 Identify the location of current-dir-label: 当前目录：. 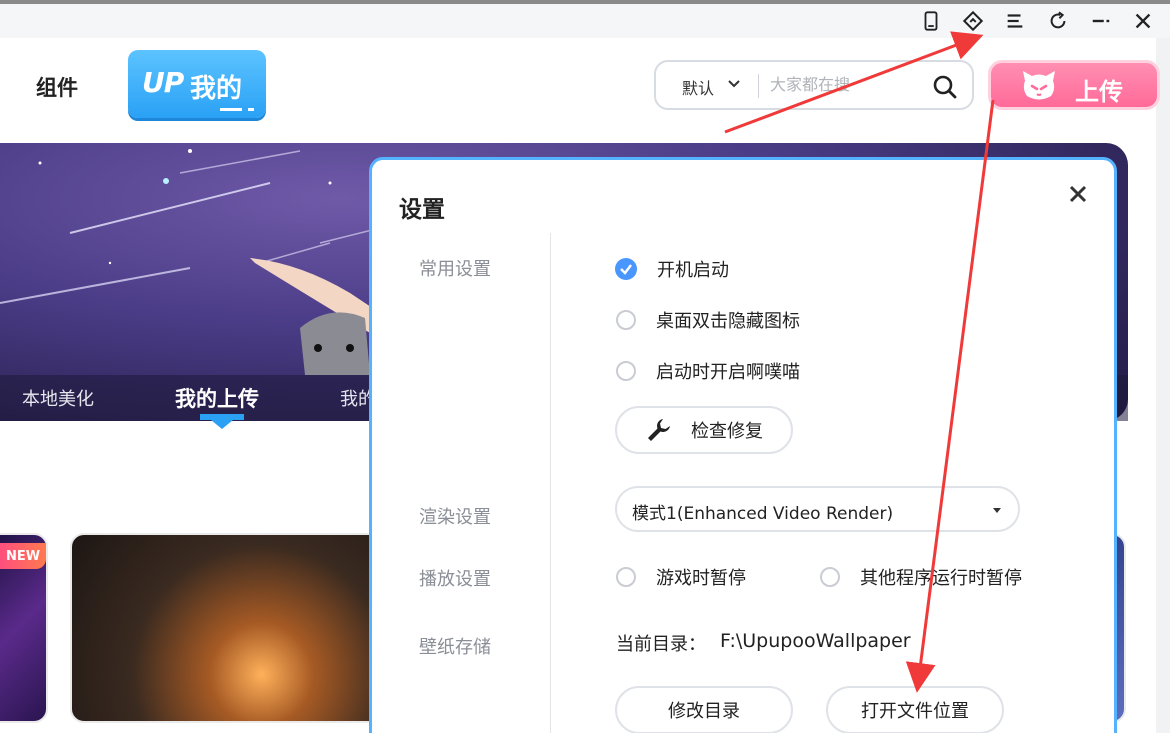
(661, 644).